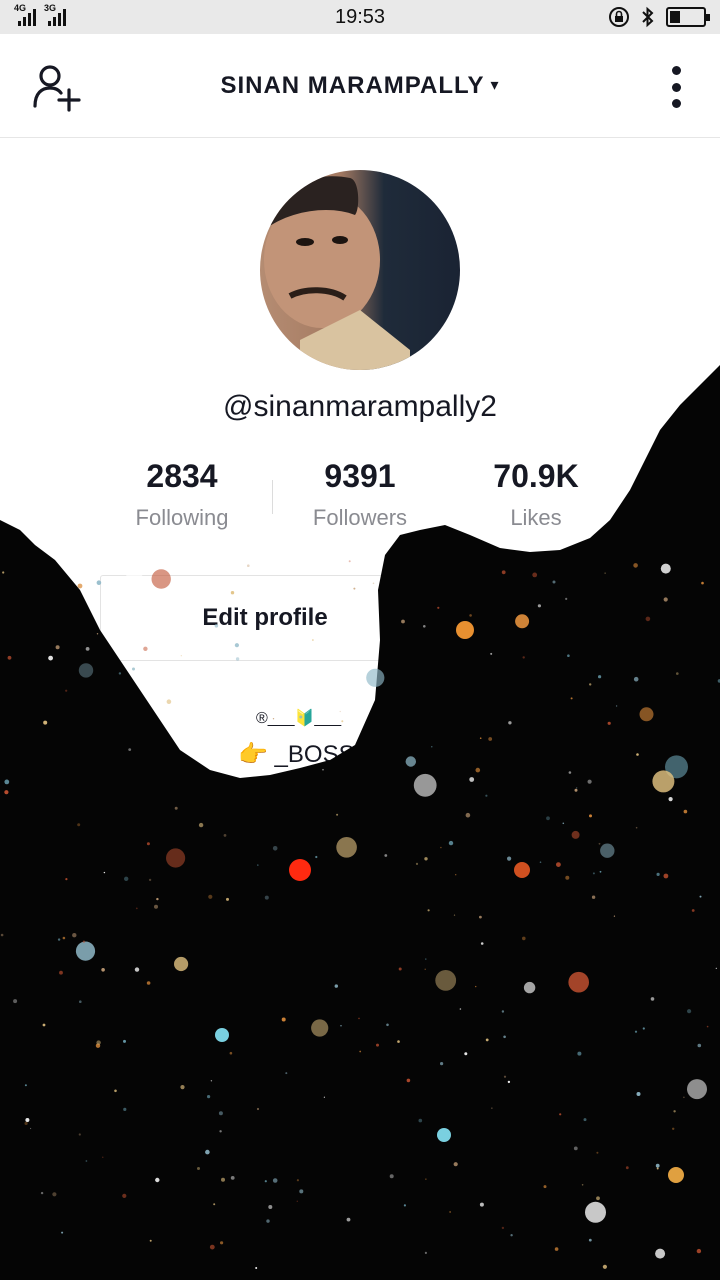 The width and height of the screenshot is (720, 1280). What do you see at coordinates (323, 743) in the screenshot?
I see `bio: ®___🔰___ 👉 _BOSS` at bounding box center [323, 743].